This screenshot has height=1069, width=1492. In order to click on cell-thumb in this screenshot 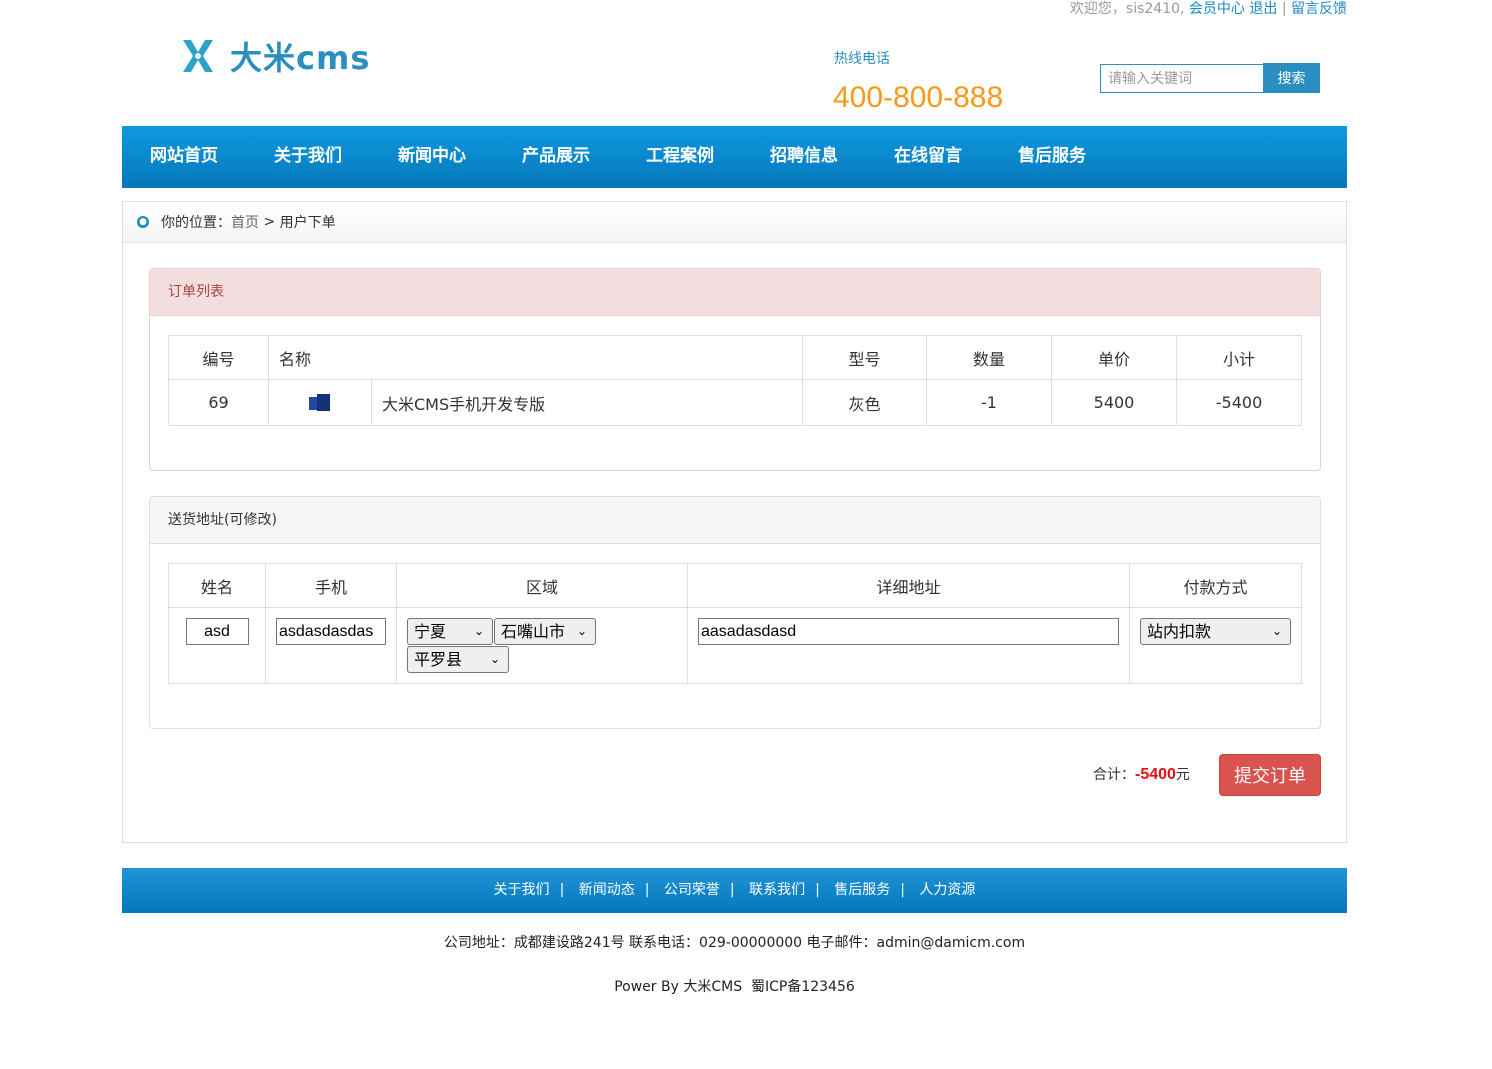, I will do `click(320, 402)`.